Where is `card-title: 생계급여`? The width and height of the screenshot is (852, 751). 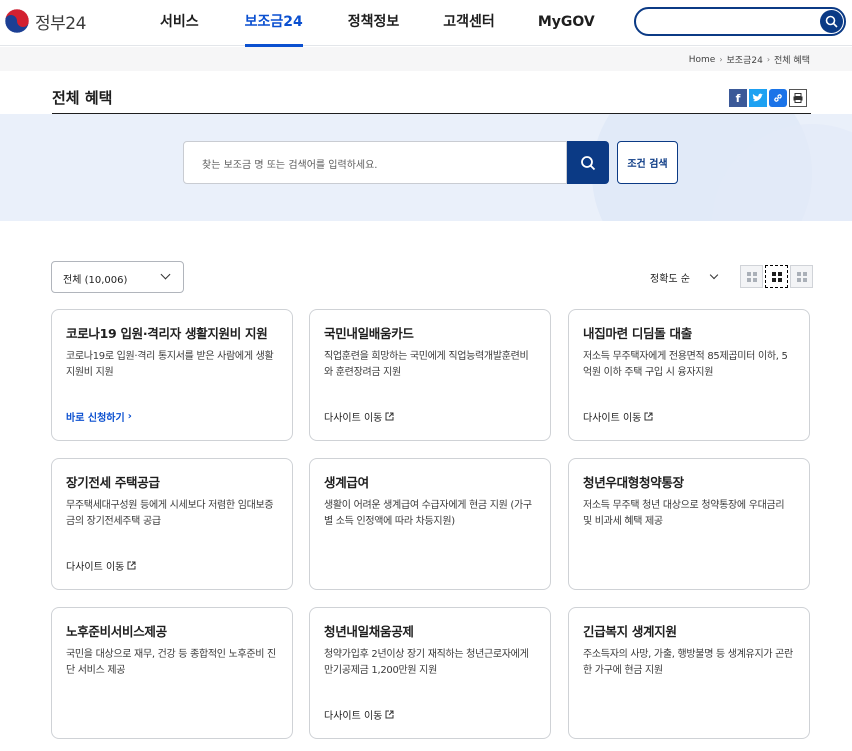 card-title: 생계급여 is located at coordinates (346, 482).